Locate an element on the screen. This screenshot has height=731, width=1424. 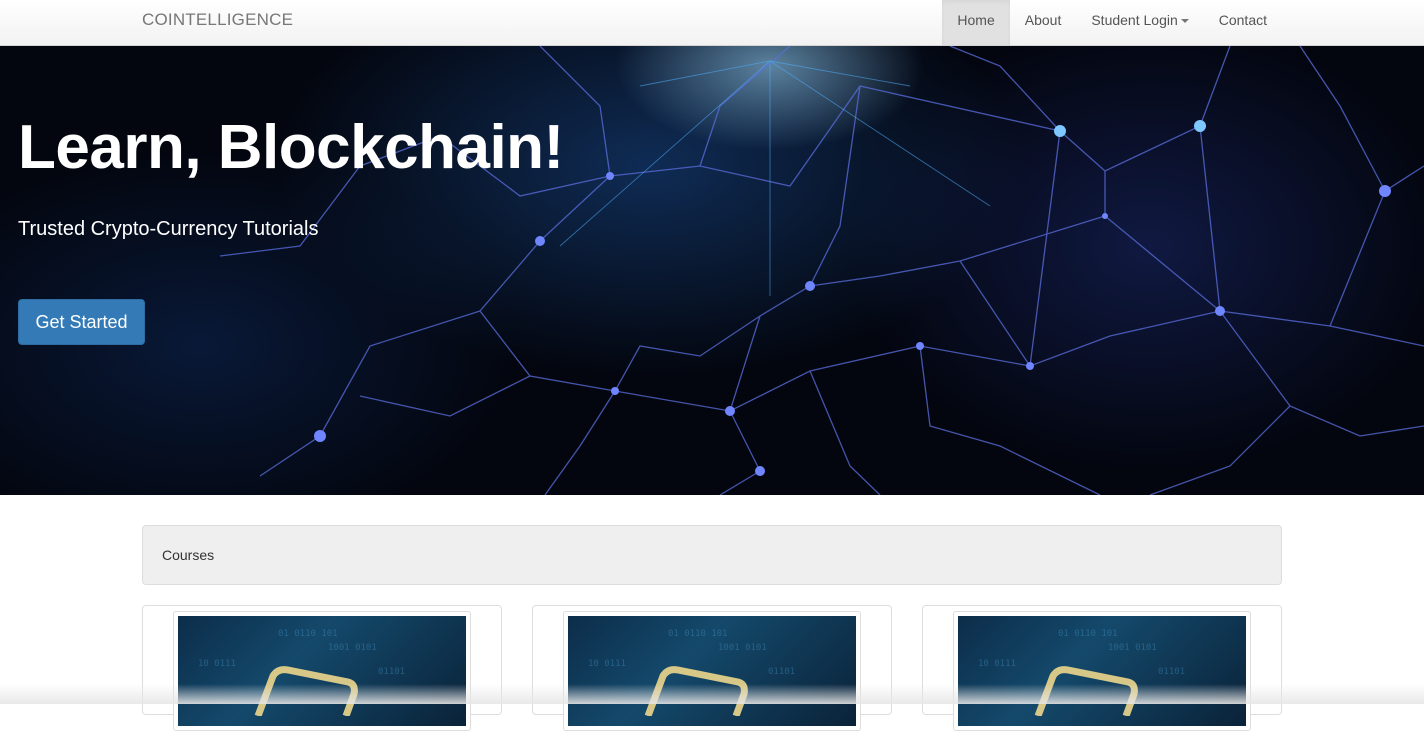
nav-student-login: Student Login is located at coordinates (1139, 22).